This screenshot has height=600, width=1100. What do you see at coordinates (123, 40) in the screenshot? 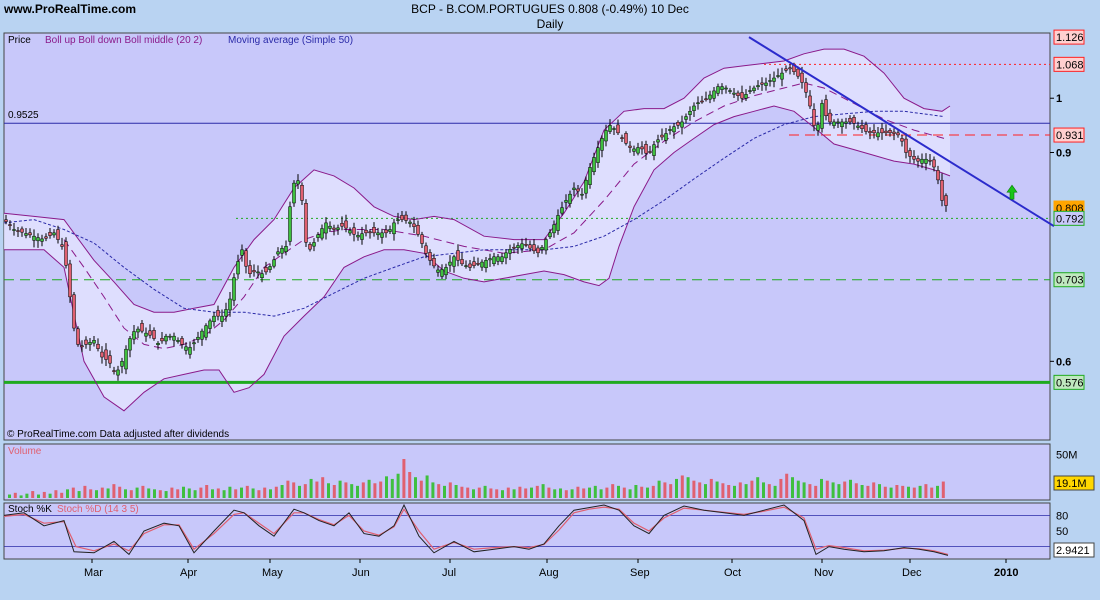
I see `bollinger-legend: Boll up Boll down Boll middle (20 2)` at bounding box center [123, 40].